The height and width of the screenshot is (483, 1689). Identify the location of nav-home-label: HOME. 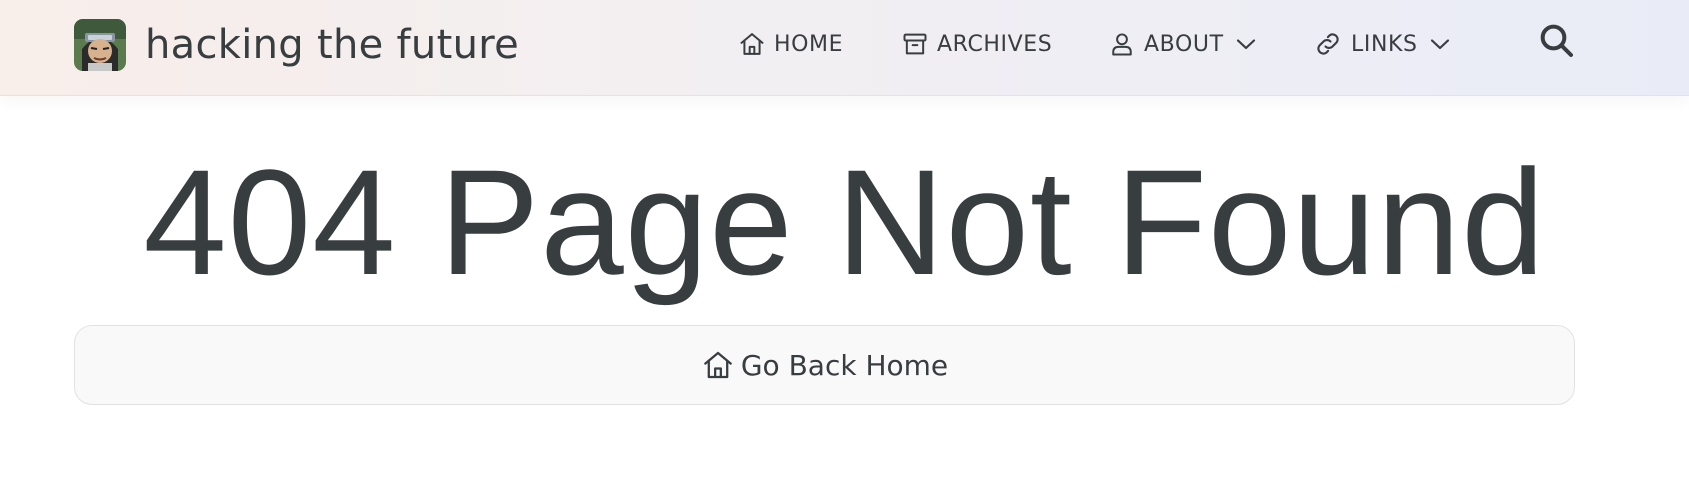
(809, 44).